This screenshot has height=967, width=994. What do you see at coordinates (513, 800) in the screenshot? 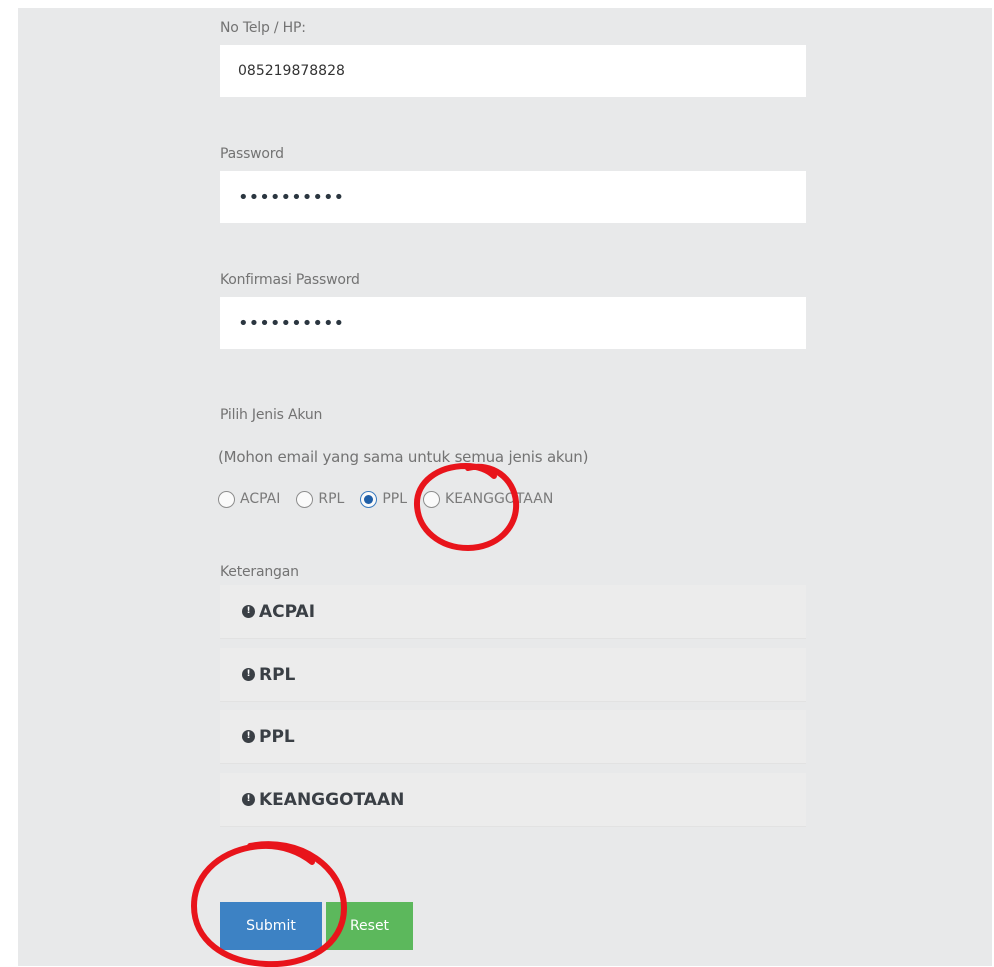
I see `info-item-keanggotaan: ! KEANGGOTAAN` at bounding box center [513, 800].